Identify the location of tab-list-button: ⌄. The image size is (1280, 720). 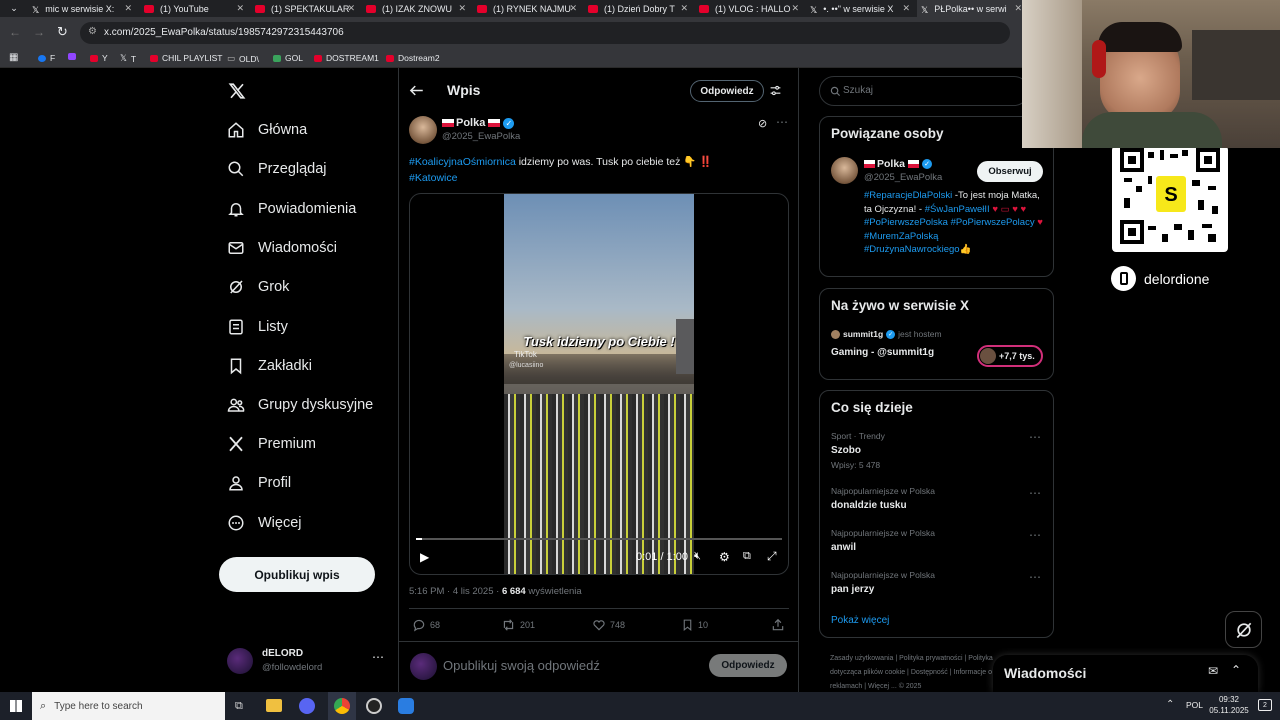
(12, 8).